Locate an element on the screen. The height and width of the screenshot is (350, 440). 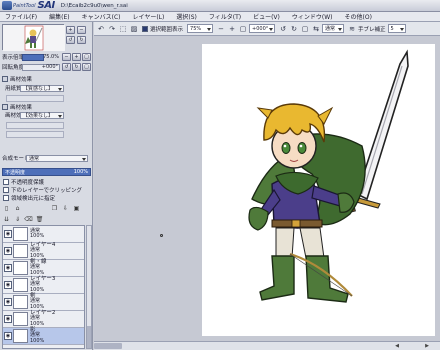
menu-view: ビュー(V) is located at coordinates (266, 16).